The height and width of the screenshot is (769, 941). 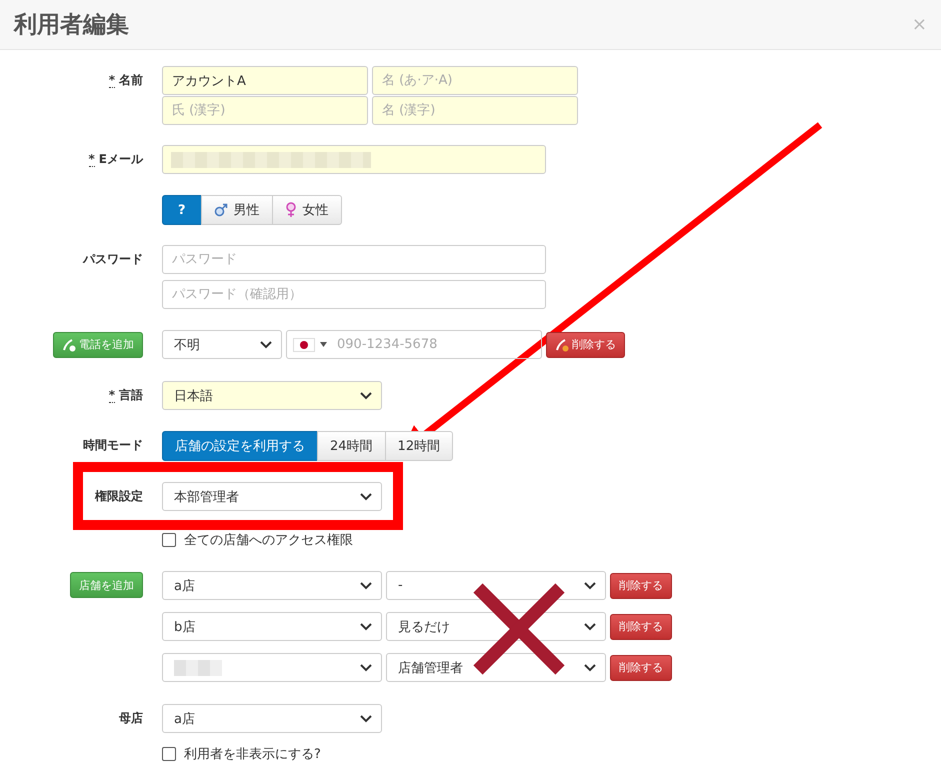 I want to click on blurred-text, so click(x=198, y=668).